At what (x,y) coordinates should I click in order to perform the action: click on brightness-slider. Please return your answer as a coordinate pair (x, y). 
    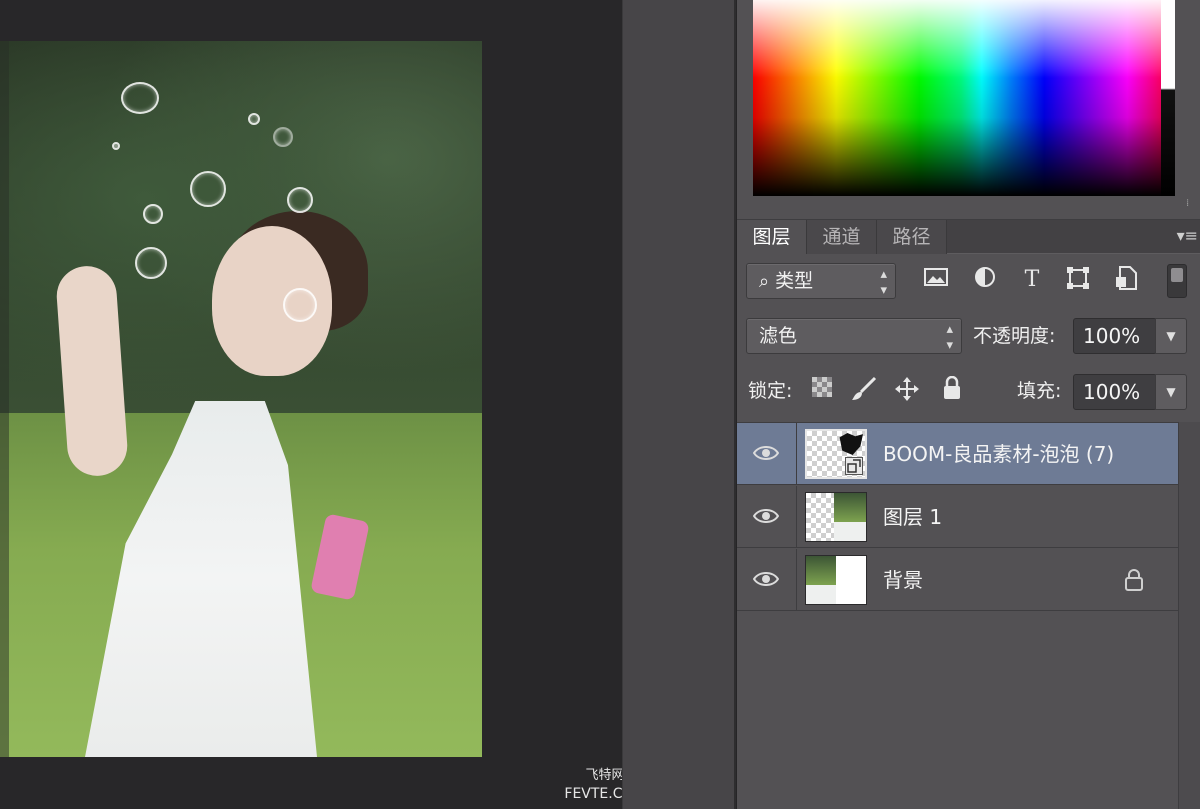
    Looking at the image, I should click on (1168, 98).